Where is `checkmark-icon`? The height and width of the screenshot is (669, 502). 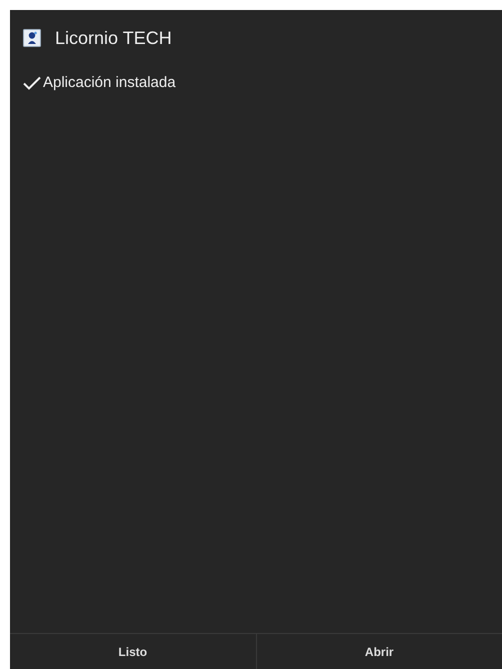
checkmark-icon is located at coordinates (32, 82).